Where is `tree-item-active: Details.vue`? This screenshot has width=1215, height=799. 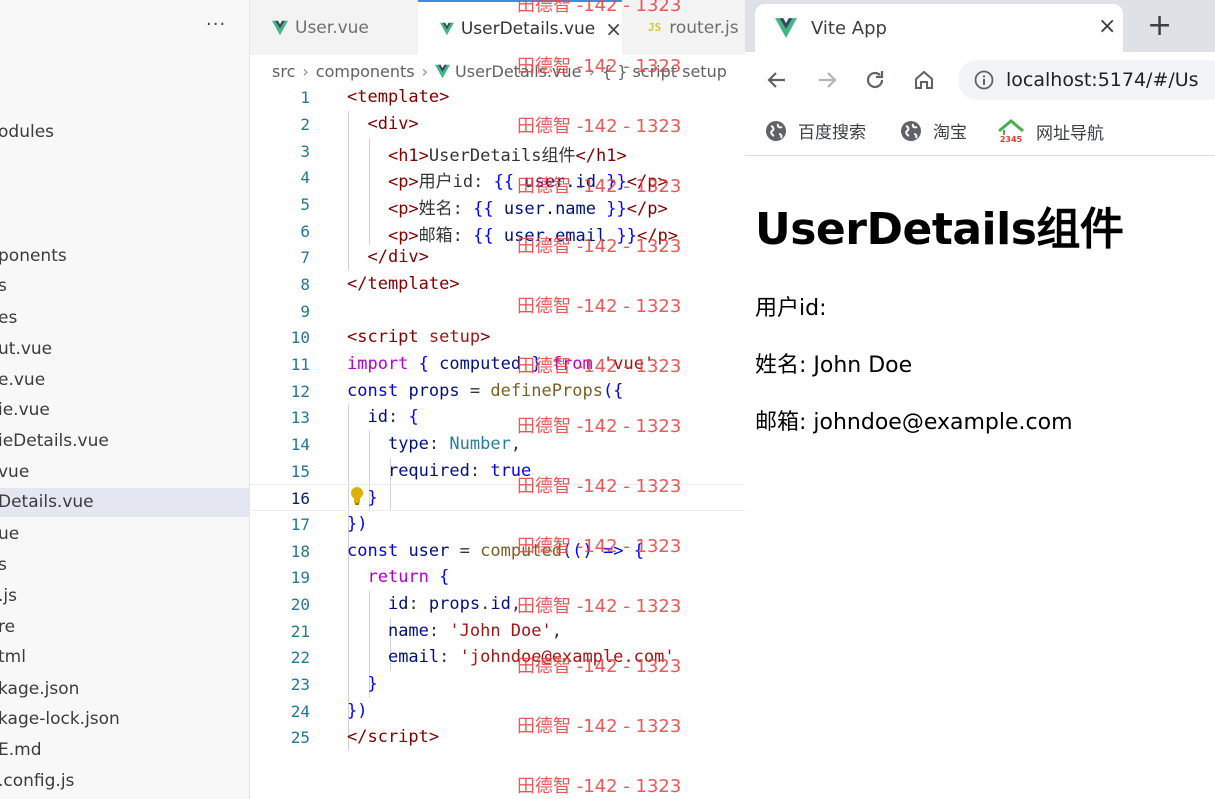
tree-item-active: Details.vue is located at coordinates (124, 502).